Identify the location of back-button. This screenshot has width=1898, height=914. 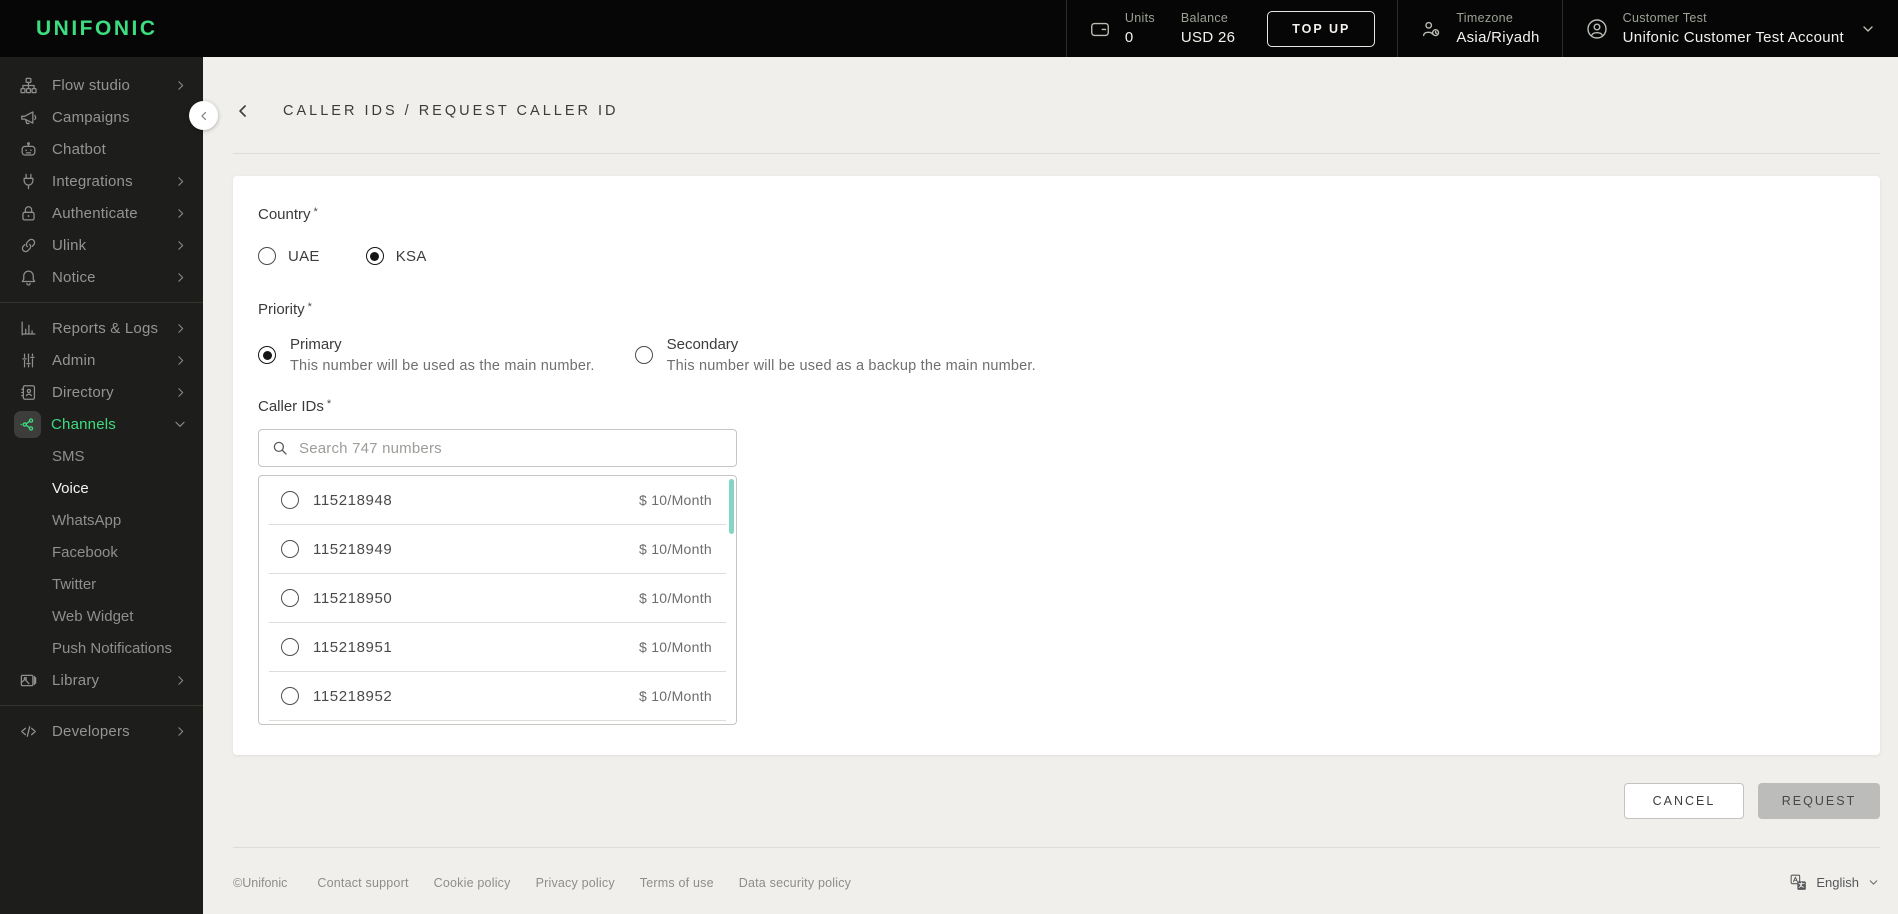
(243, 111).